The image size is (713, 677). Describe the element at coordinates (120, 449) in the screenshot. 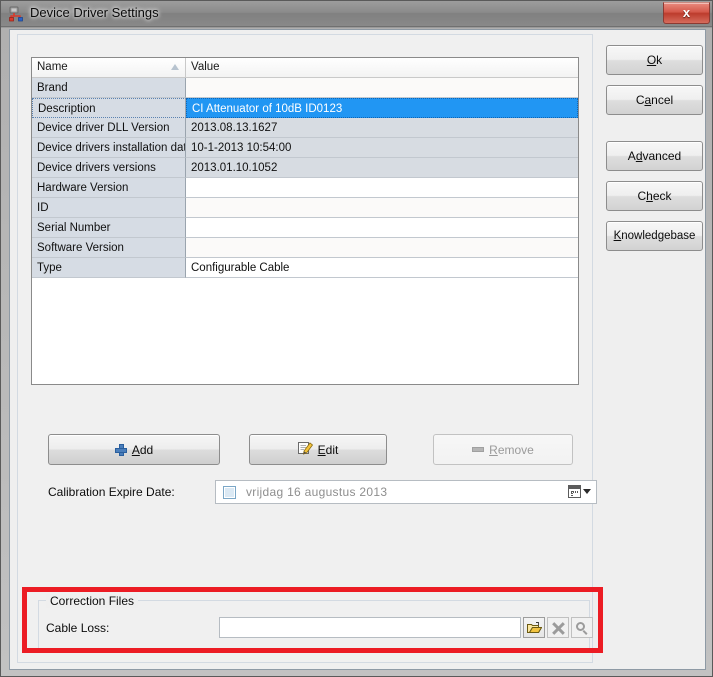

I see `plus-icon` at that location.